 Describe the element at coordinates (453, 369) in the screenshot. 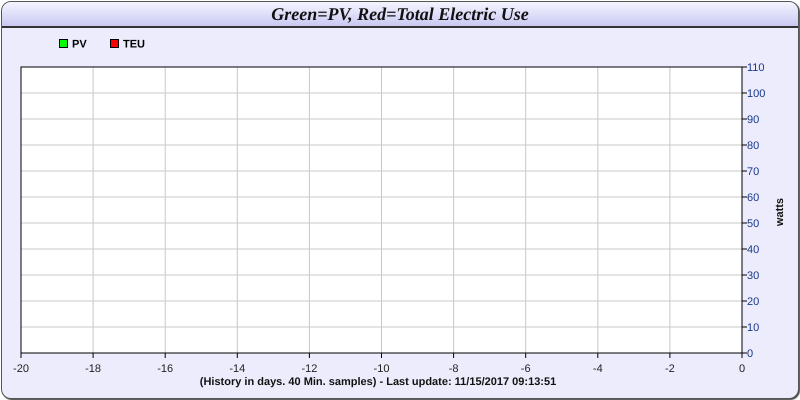

I see `x-tick-label: -8` at that location.